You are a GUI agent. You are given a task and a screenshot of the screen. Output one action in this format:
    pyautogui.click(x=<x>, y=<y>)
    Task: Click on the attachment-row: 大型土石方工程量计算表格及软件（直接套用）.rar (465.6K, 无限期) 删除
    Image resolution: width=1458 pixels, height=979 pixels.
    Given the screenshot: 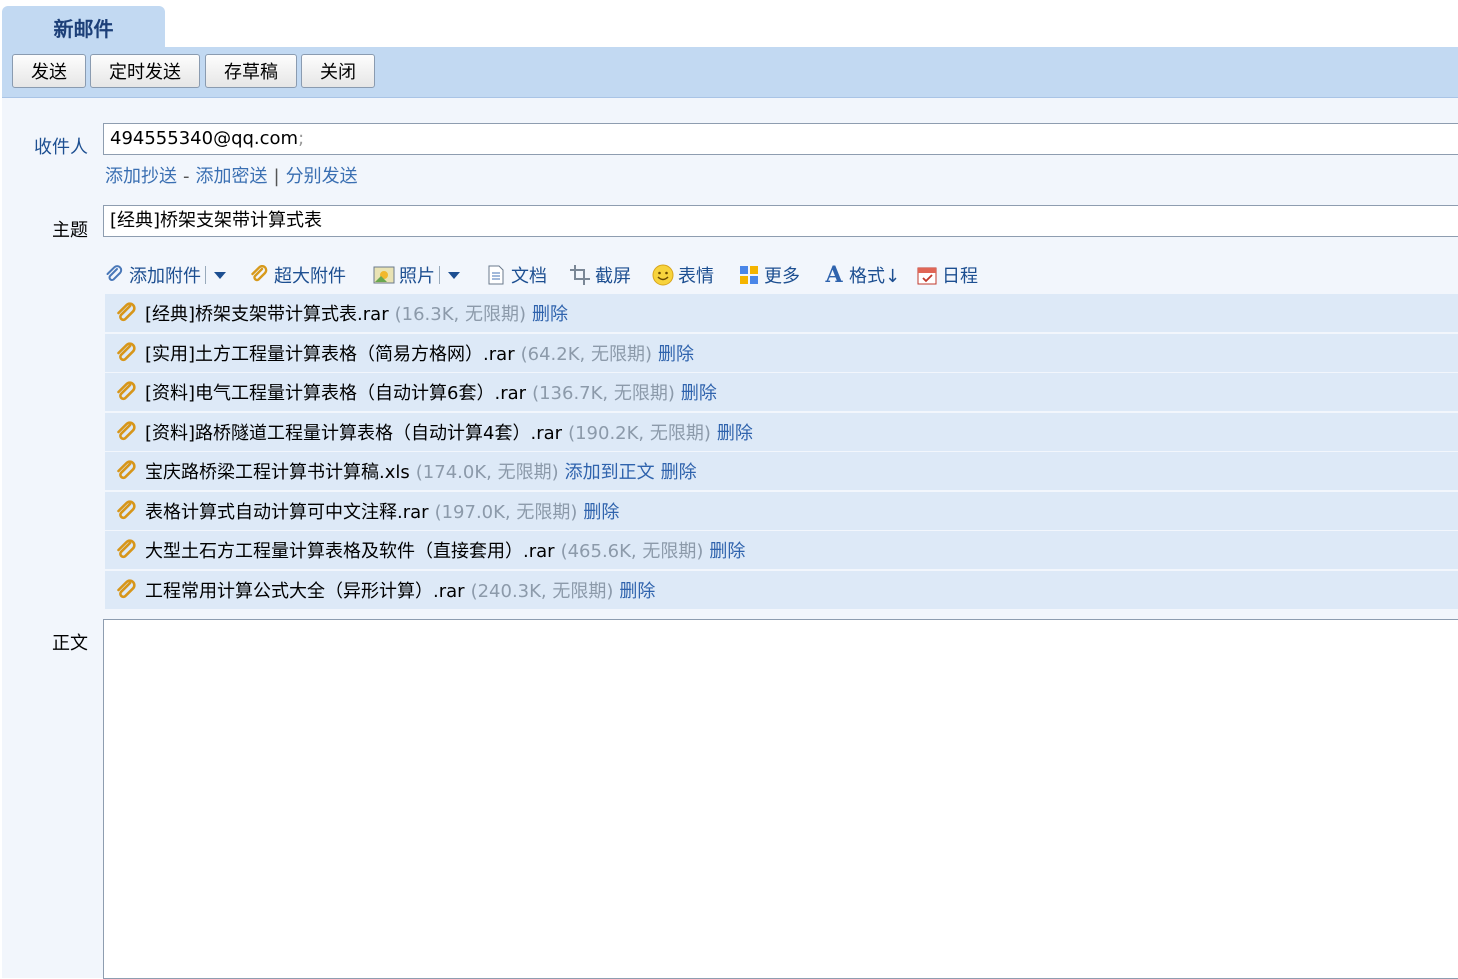 What is the action you would take?
    pyautogui.click(x=781, y=550)
    